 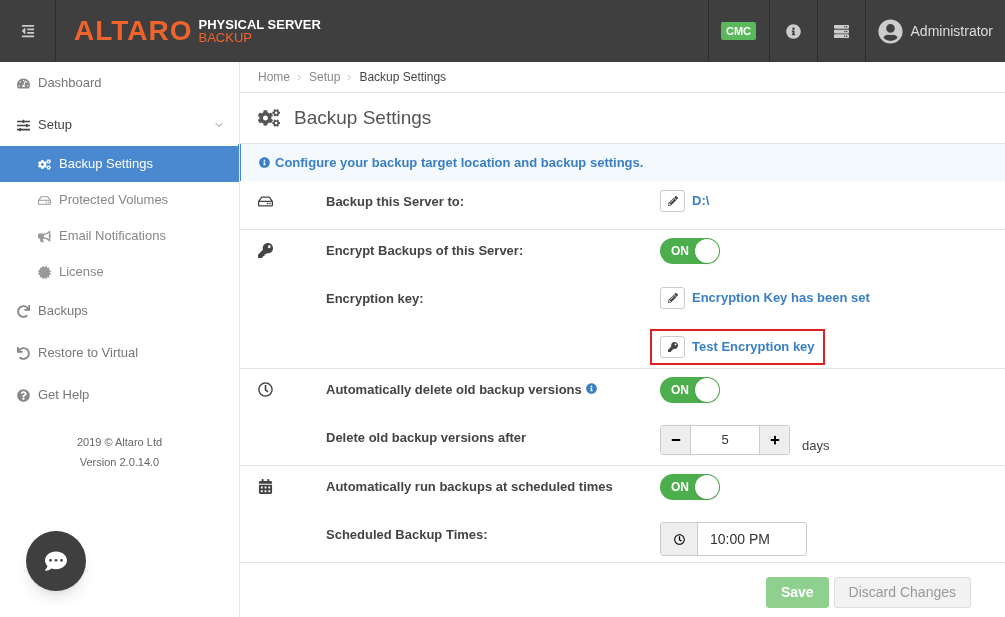 What do you see at coordinates (119, 395) in the screenshot?
I see `sidebar-item: Get Help` at bounding box center [119, 395].